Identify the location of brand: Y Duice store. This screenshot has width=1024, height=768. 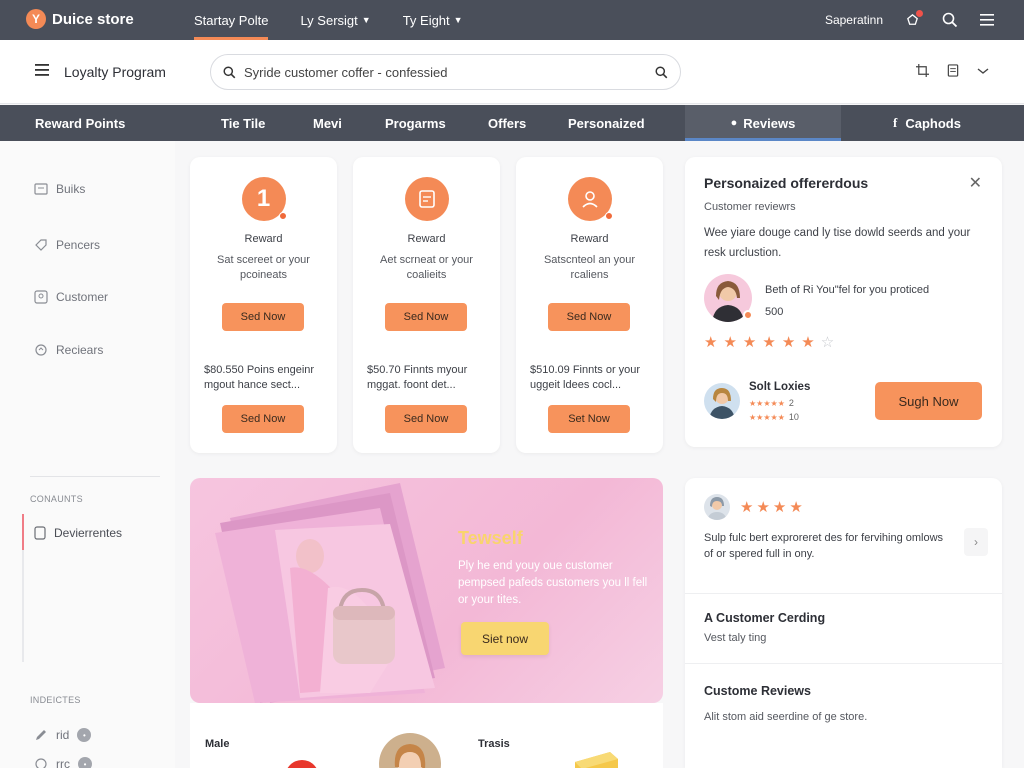
(80, 19).